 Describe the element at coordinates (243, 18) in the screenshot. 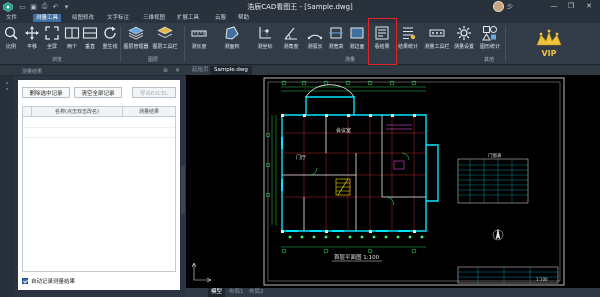

I see `menu-help: 帮助` at that location.